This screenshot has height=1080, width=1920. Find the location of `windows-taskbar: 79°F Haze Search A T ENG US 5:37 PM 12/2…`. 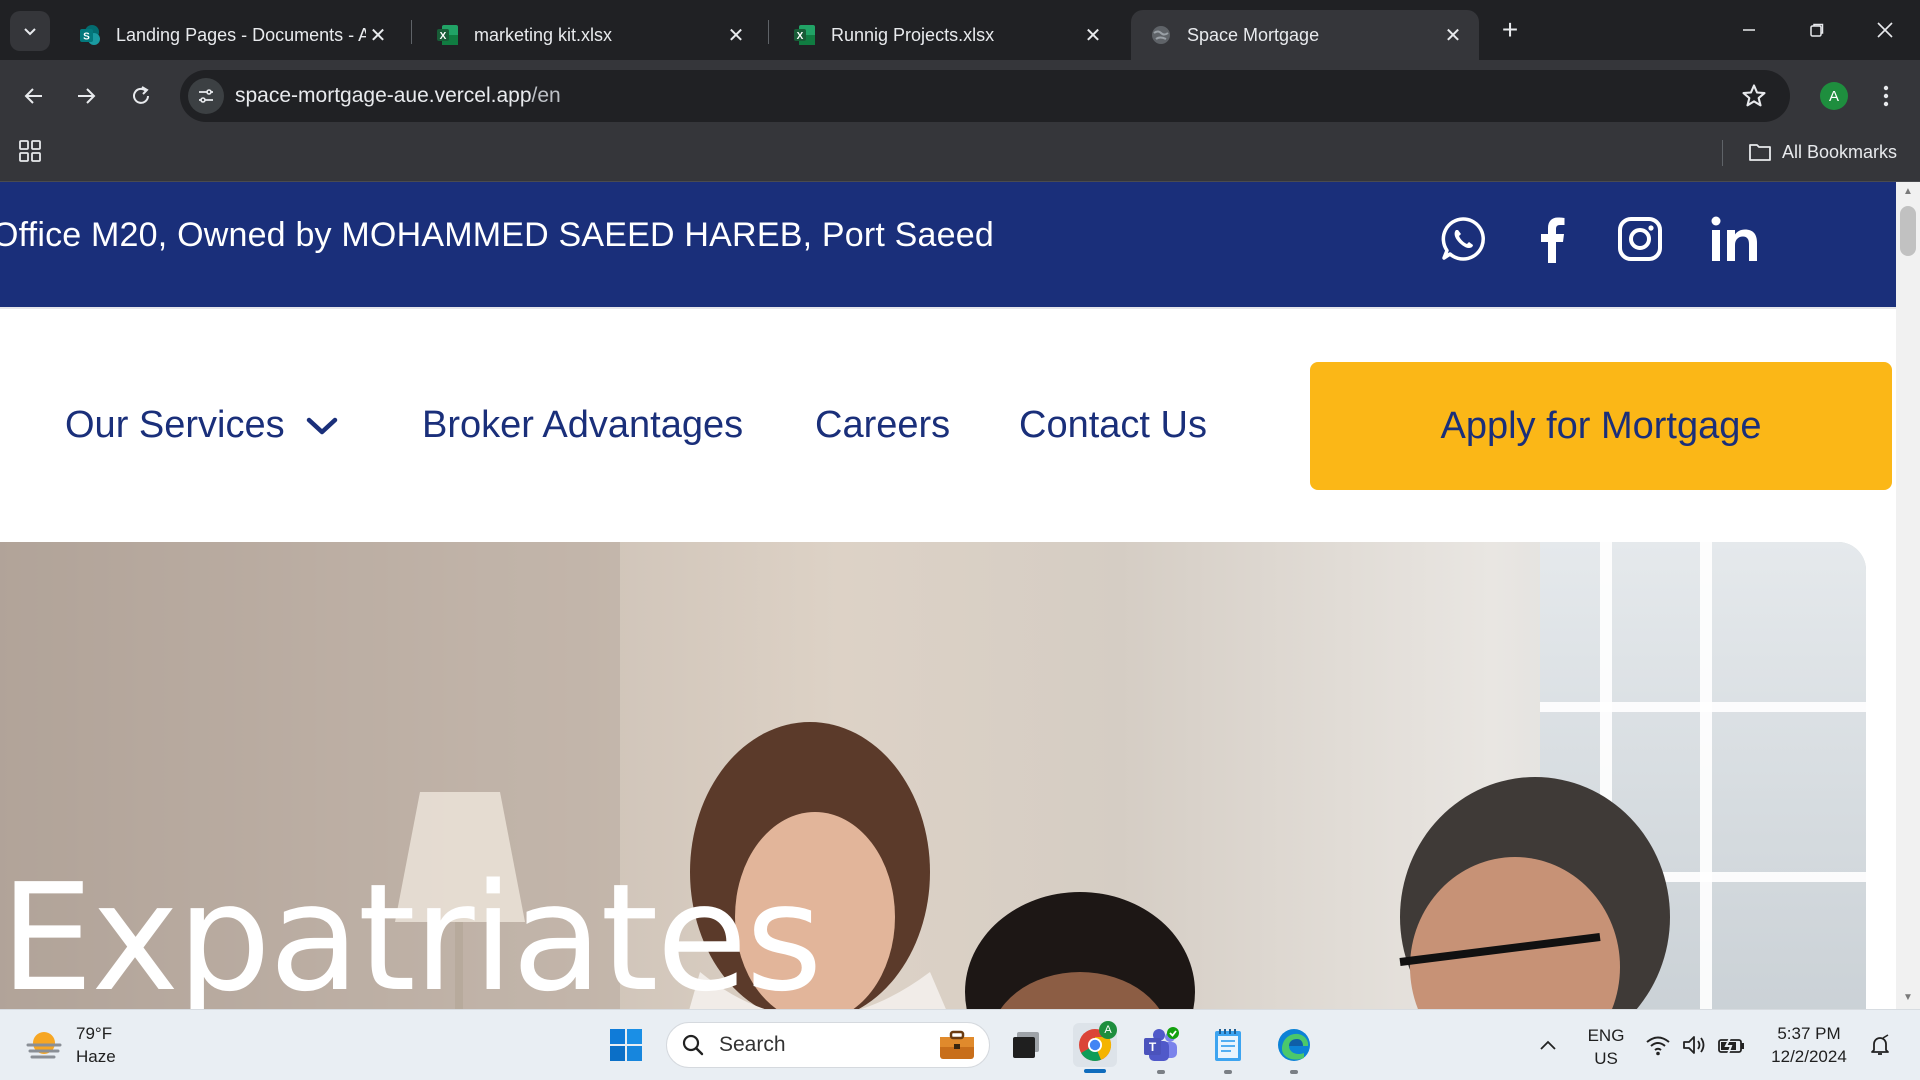

windows-taskbar: 79°F Haze Search A T ENG US 5:37 PM 12/2… is located at coordinates (960, 1044).